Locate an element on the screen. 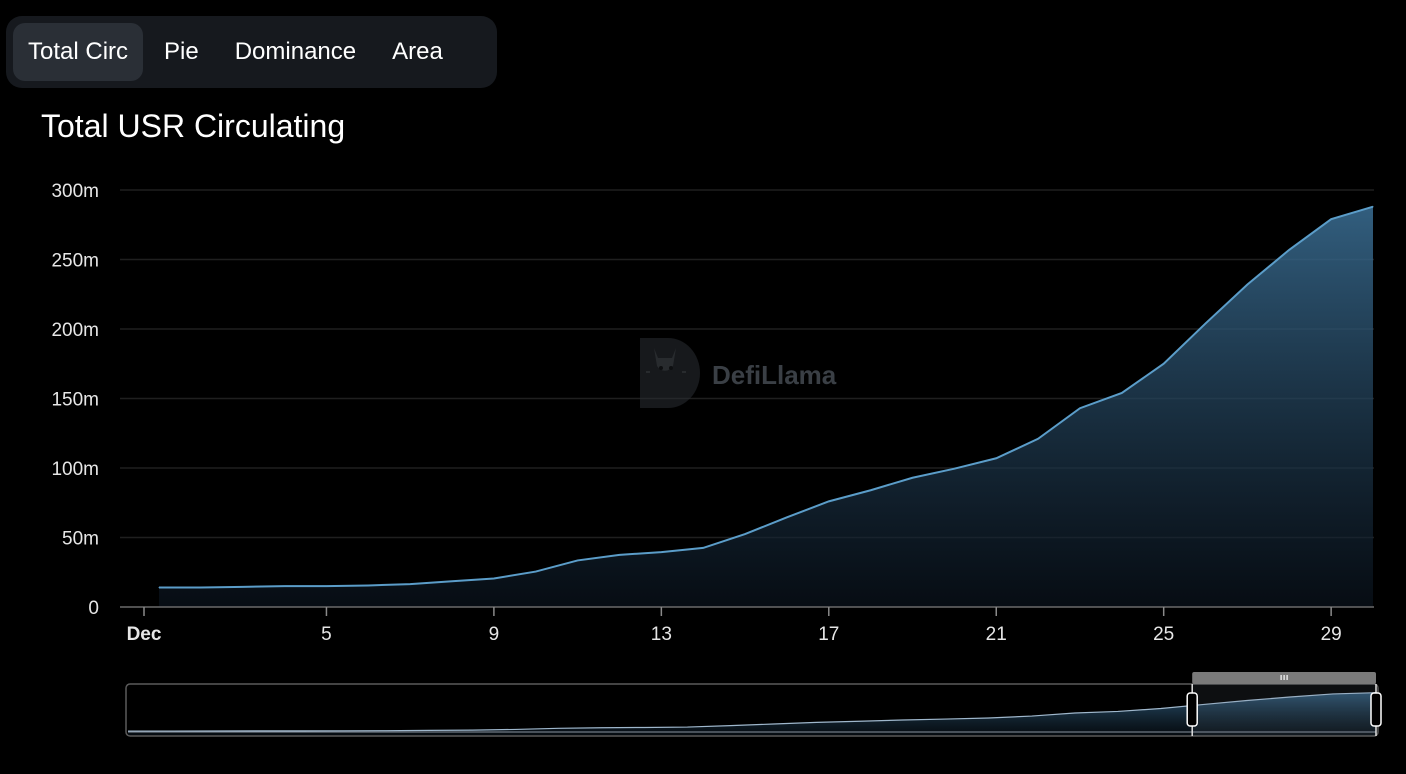 The image size is (1406, 774). x-tick-label: Dec is located at coordinates (144, 634).